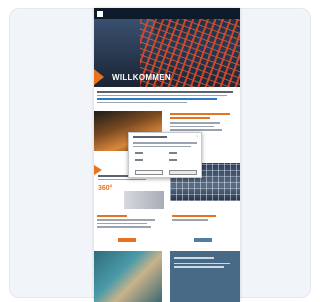 The width and height of the screenshot is (320, 302). What do you see at coordinates (197, 136) in the screenshot?
I see `close-icon: ×` at bounding box center [197, 136].